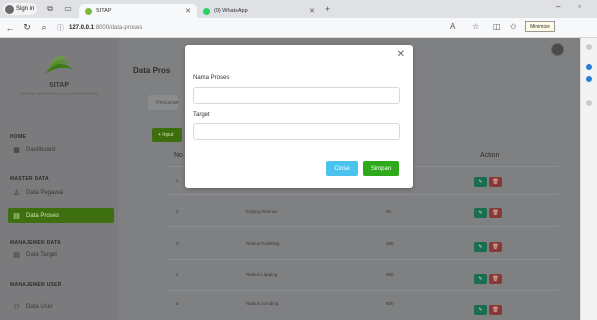 The height and width of the screenshot is (320, 597). Describe the element at coordinates (29, 179) in the screenshot. I see `section-master-data: MASTER DATA` at that location.